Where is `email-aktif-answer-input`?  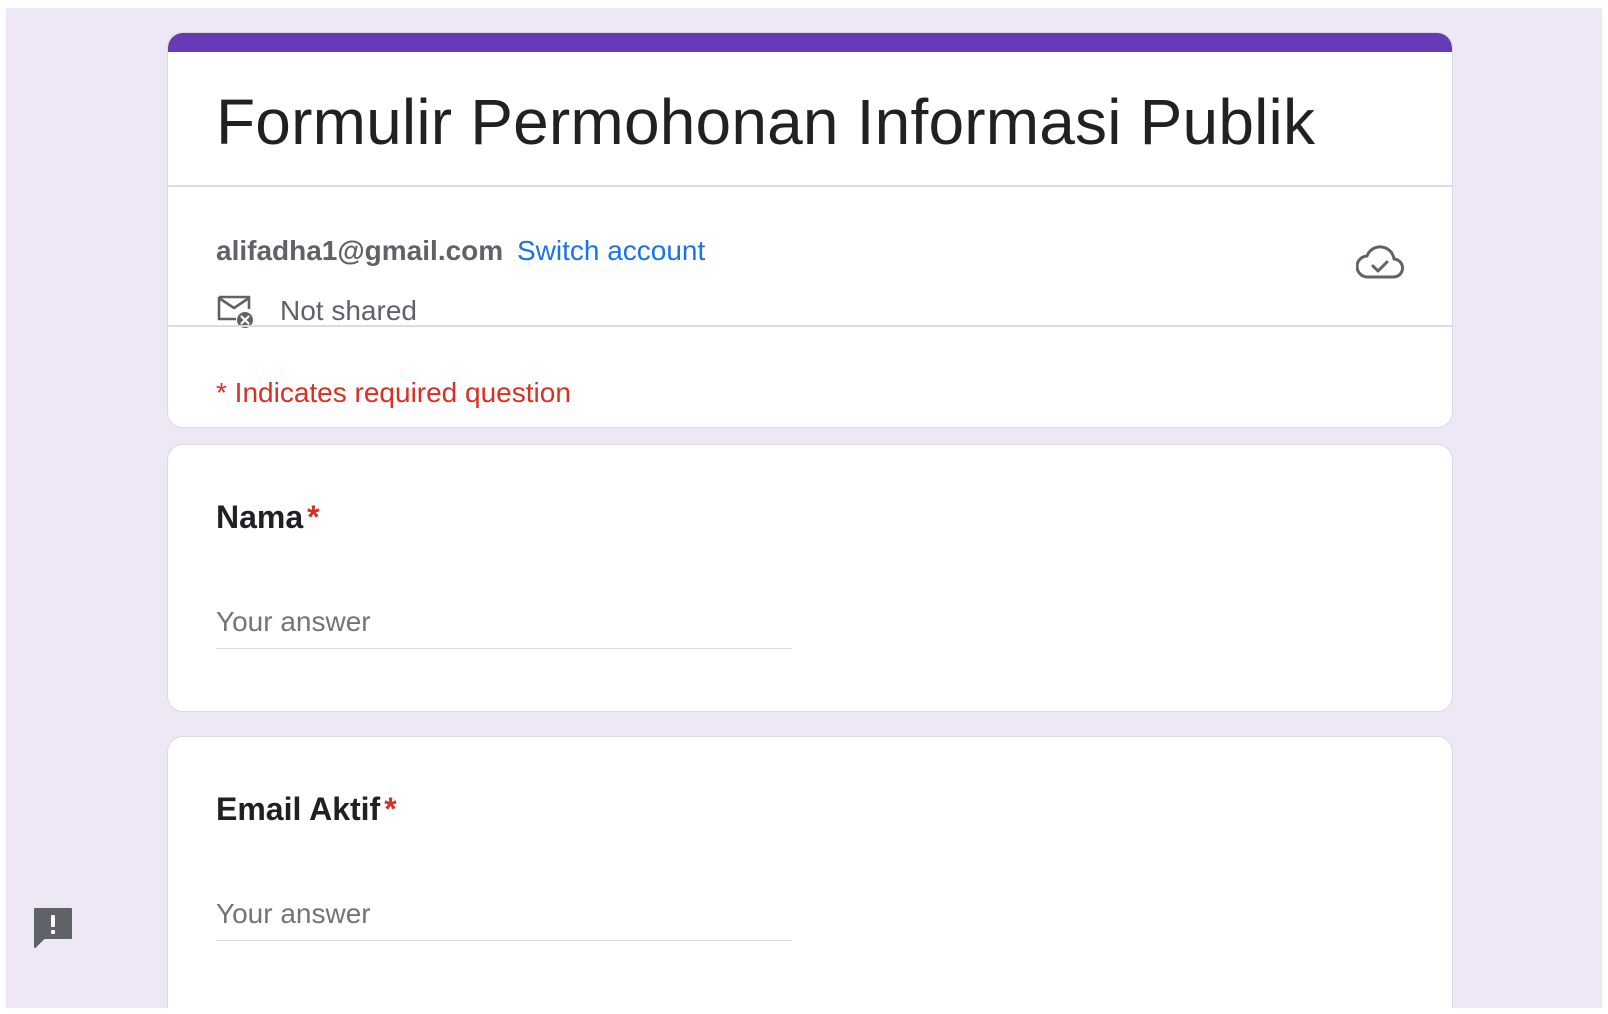 email-aktif-answer-input is located at coordinates (504, 914).